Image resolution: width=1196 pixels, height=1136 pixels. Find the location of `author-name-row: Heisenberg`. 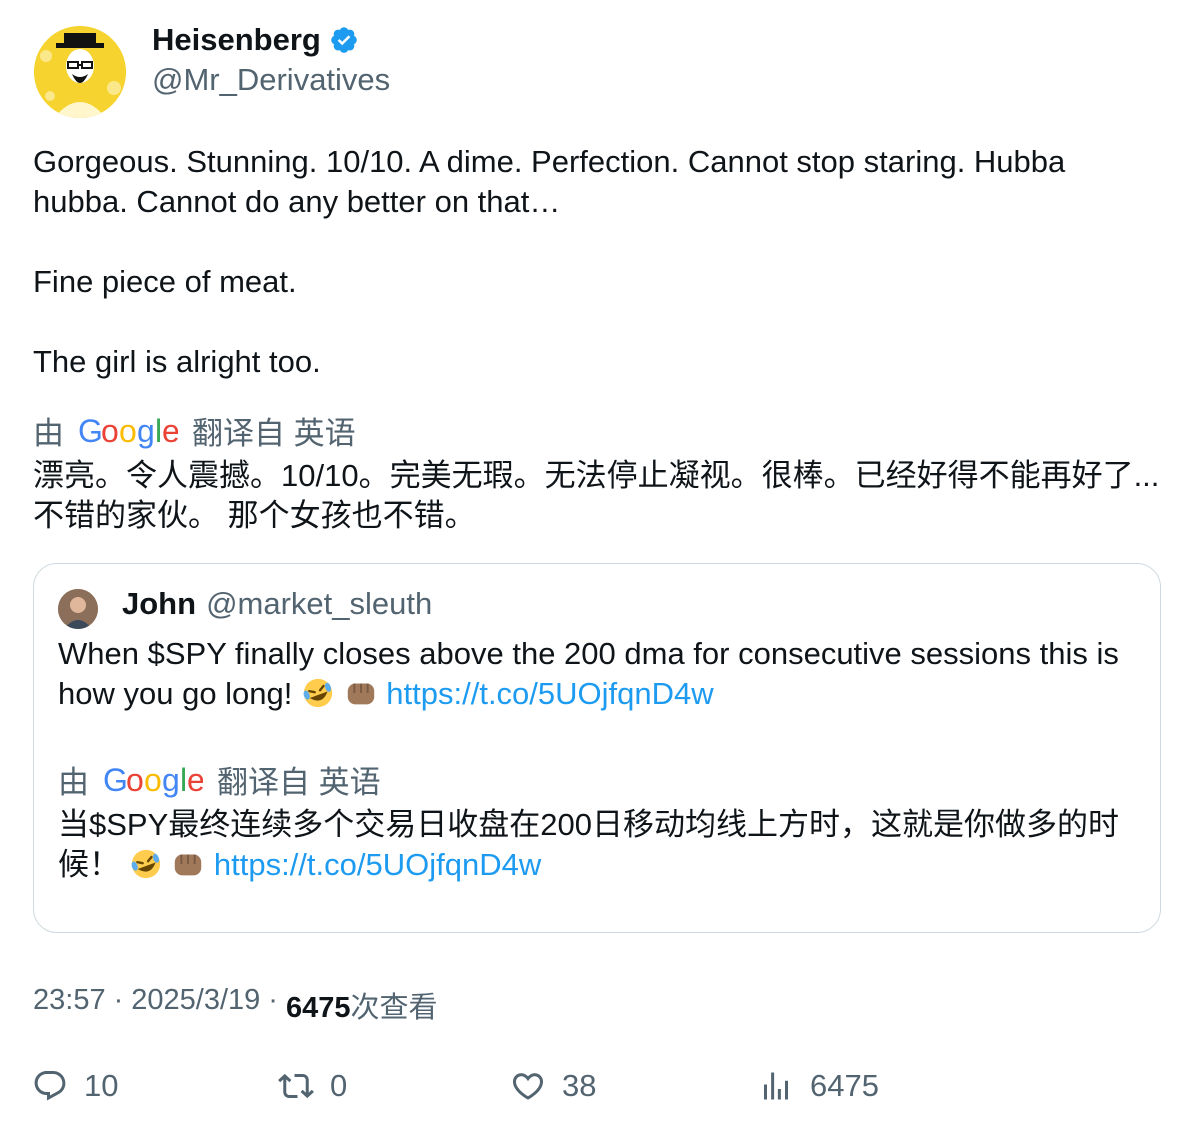

author-name-row: Heisenberg is located at coordinates (255, 40).